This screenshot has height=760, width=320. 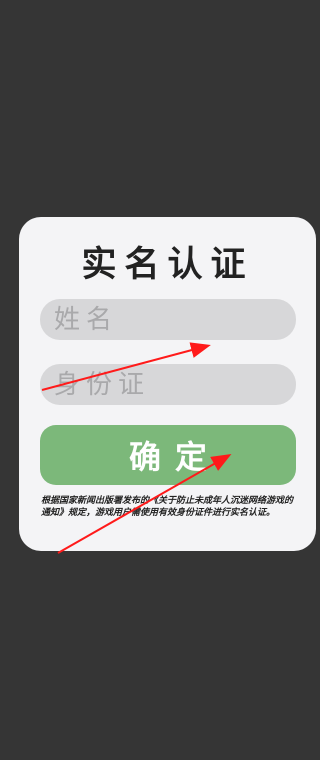 What do you see at coordinates (168, 455) in the screenshot?
I see `confirm-button: 确定` at bounding box center [168, 455].